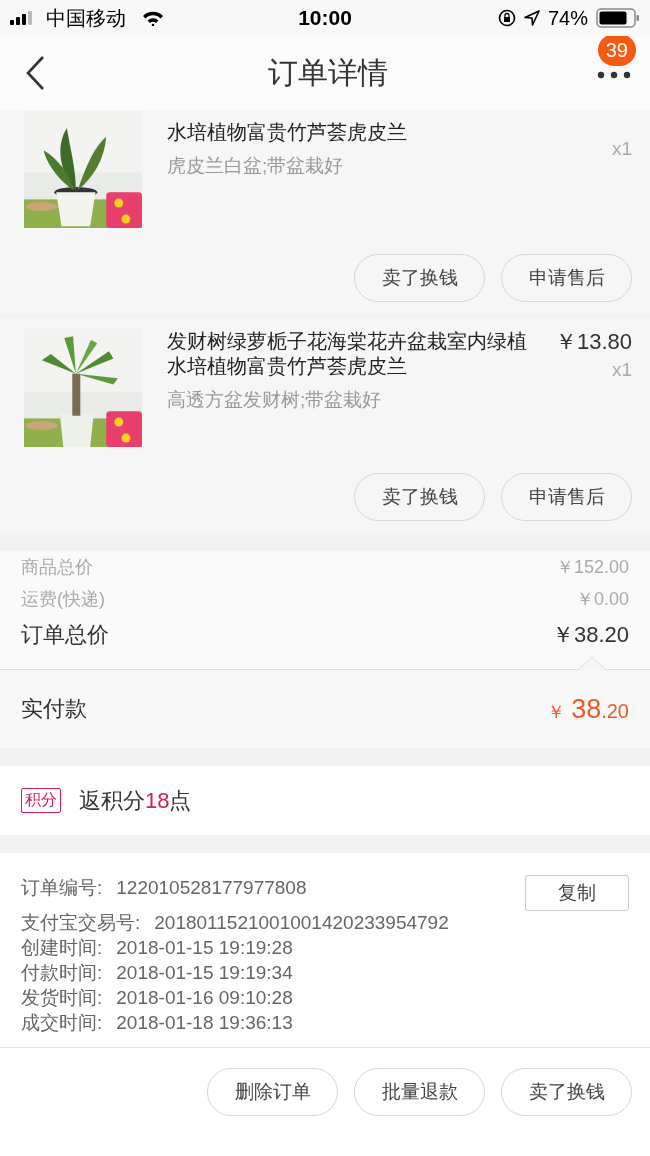 The height and width of the screenshot is (1156, 650). Describe the element at coordinates (57, 567) in the screenshot. I see `summary-label: 商品总价` at that location.